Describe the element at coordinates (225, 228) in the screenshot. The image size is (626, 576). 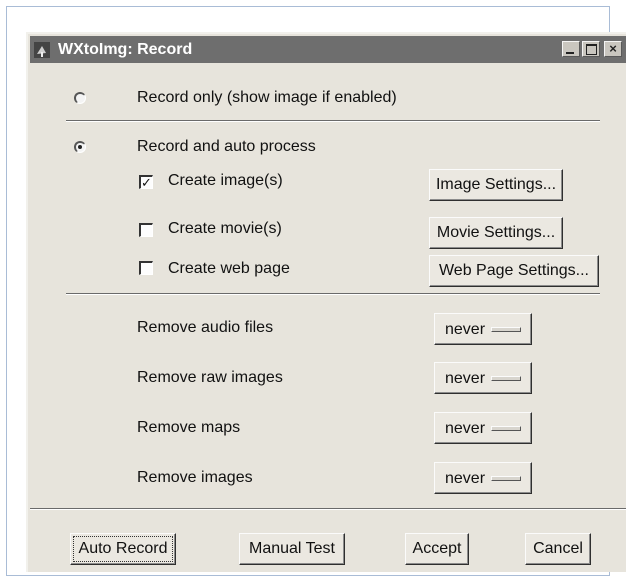
I see `create-movies-label: Create movie(s)` at that location.